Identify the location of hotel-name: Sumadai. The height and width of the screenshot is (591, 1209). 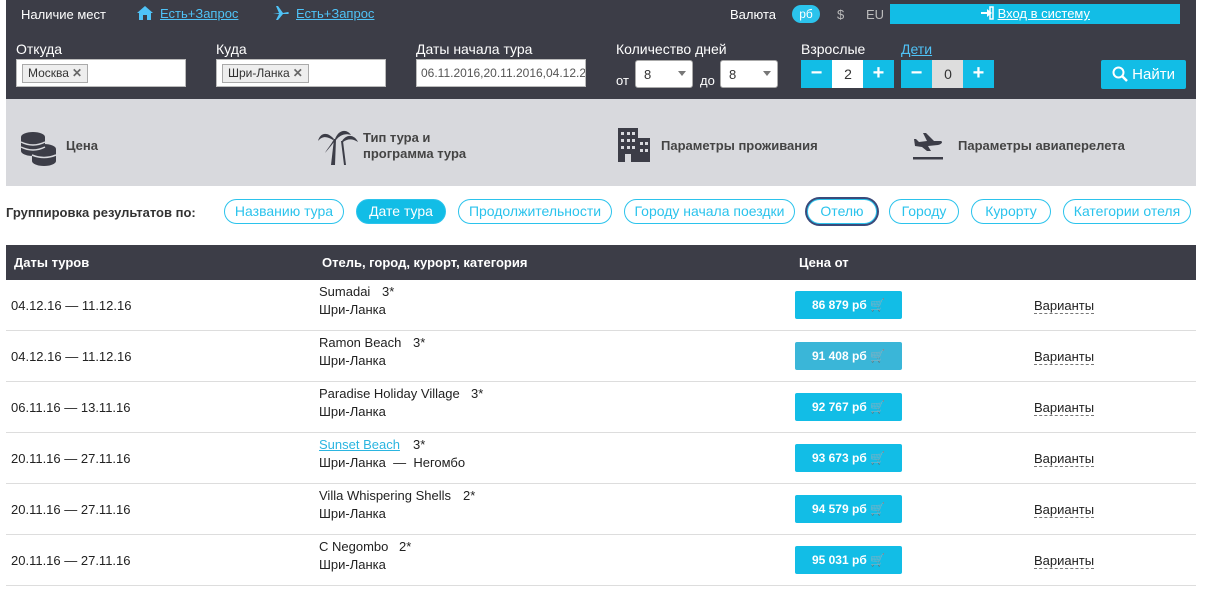
(345, 291).